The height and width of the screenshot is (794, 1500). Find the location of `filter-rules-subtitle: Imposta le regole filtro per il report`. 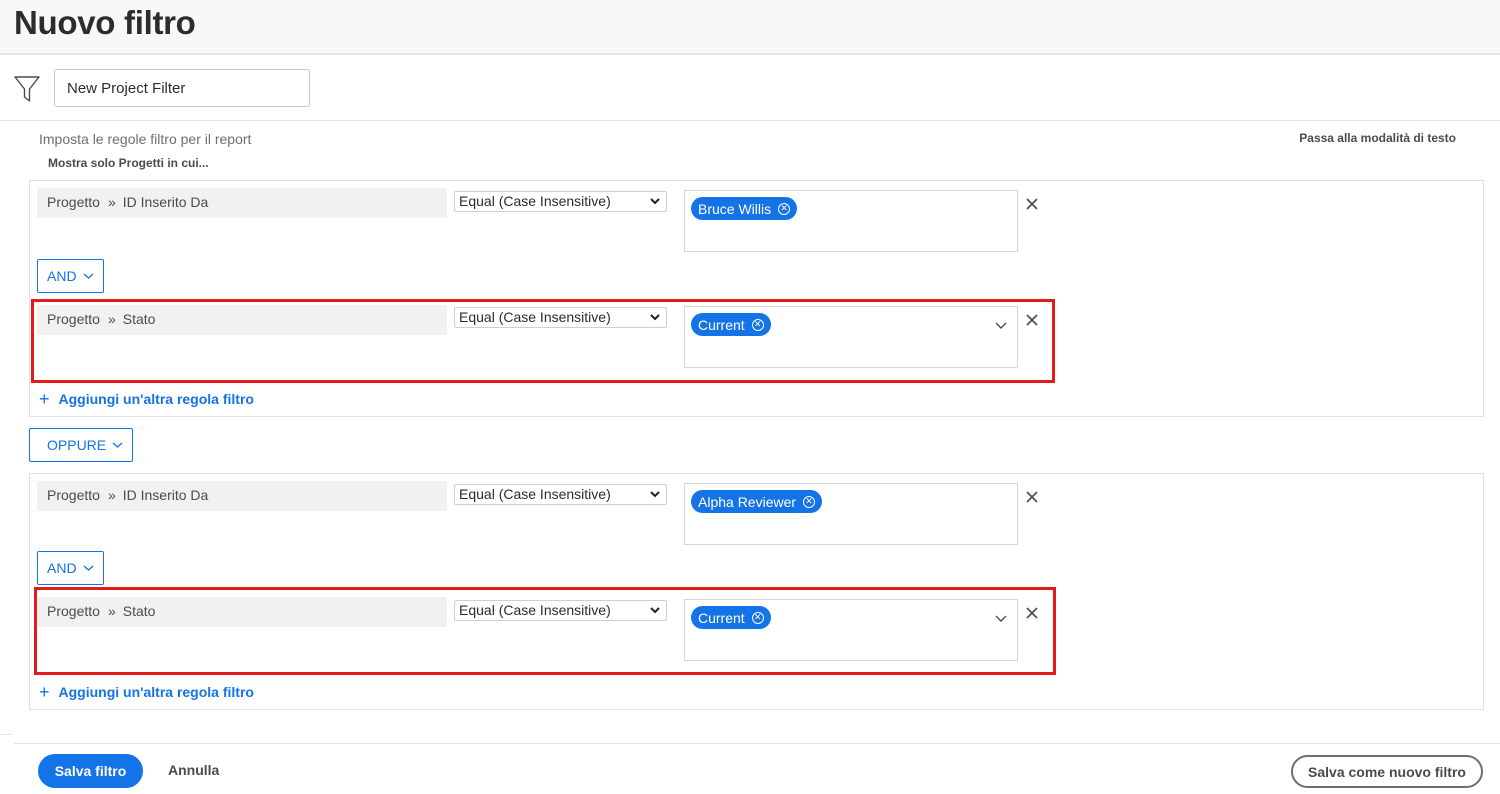

filter-rules-subtitle: Imposta le regole filtro per il report is located at coordinates (145, 139).